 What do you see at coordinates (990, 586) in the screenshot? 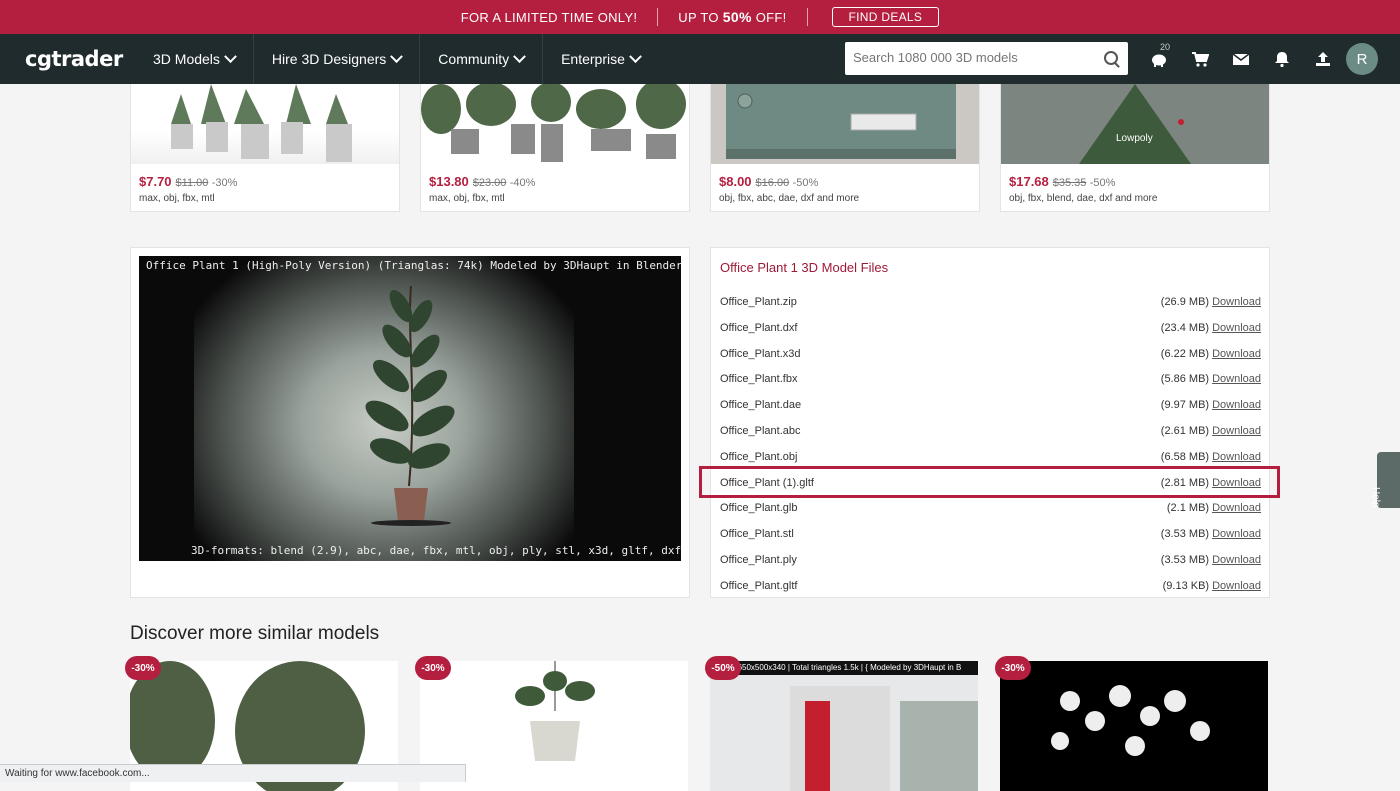
I see `file-row: Office_Plant.gltf (9.13 KB) Download` at bounding box center [990, 586].